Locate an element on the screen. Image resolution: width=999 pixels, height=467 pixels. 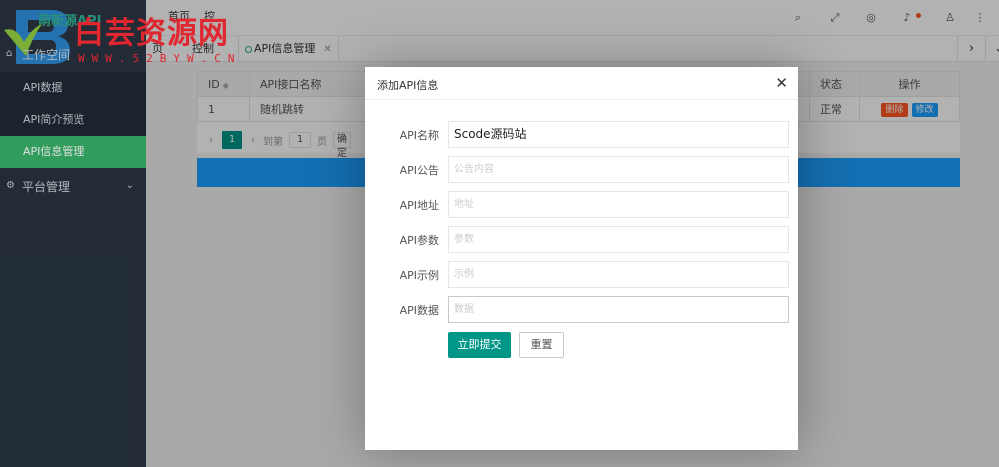
field-label: API示例 is located at coordinates (419, 275).